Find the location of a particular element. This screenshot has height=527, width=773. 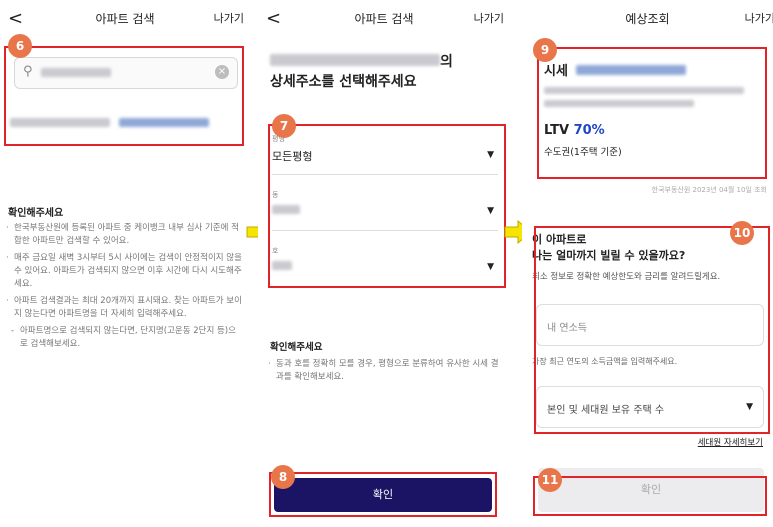

page-title: 예상조회 is located at coordinates (647, 19).